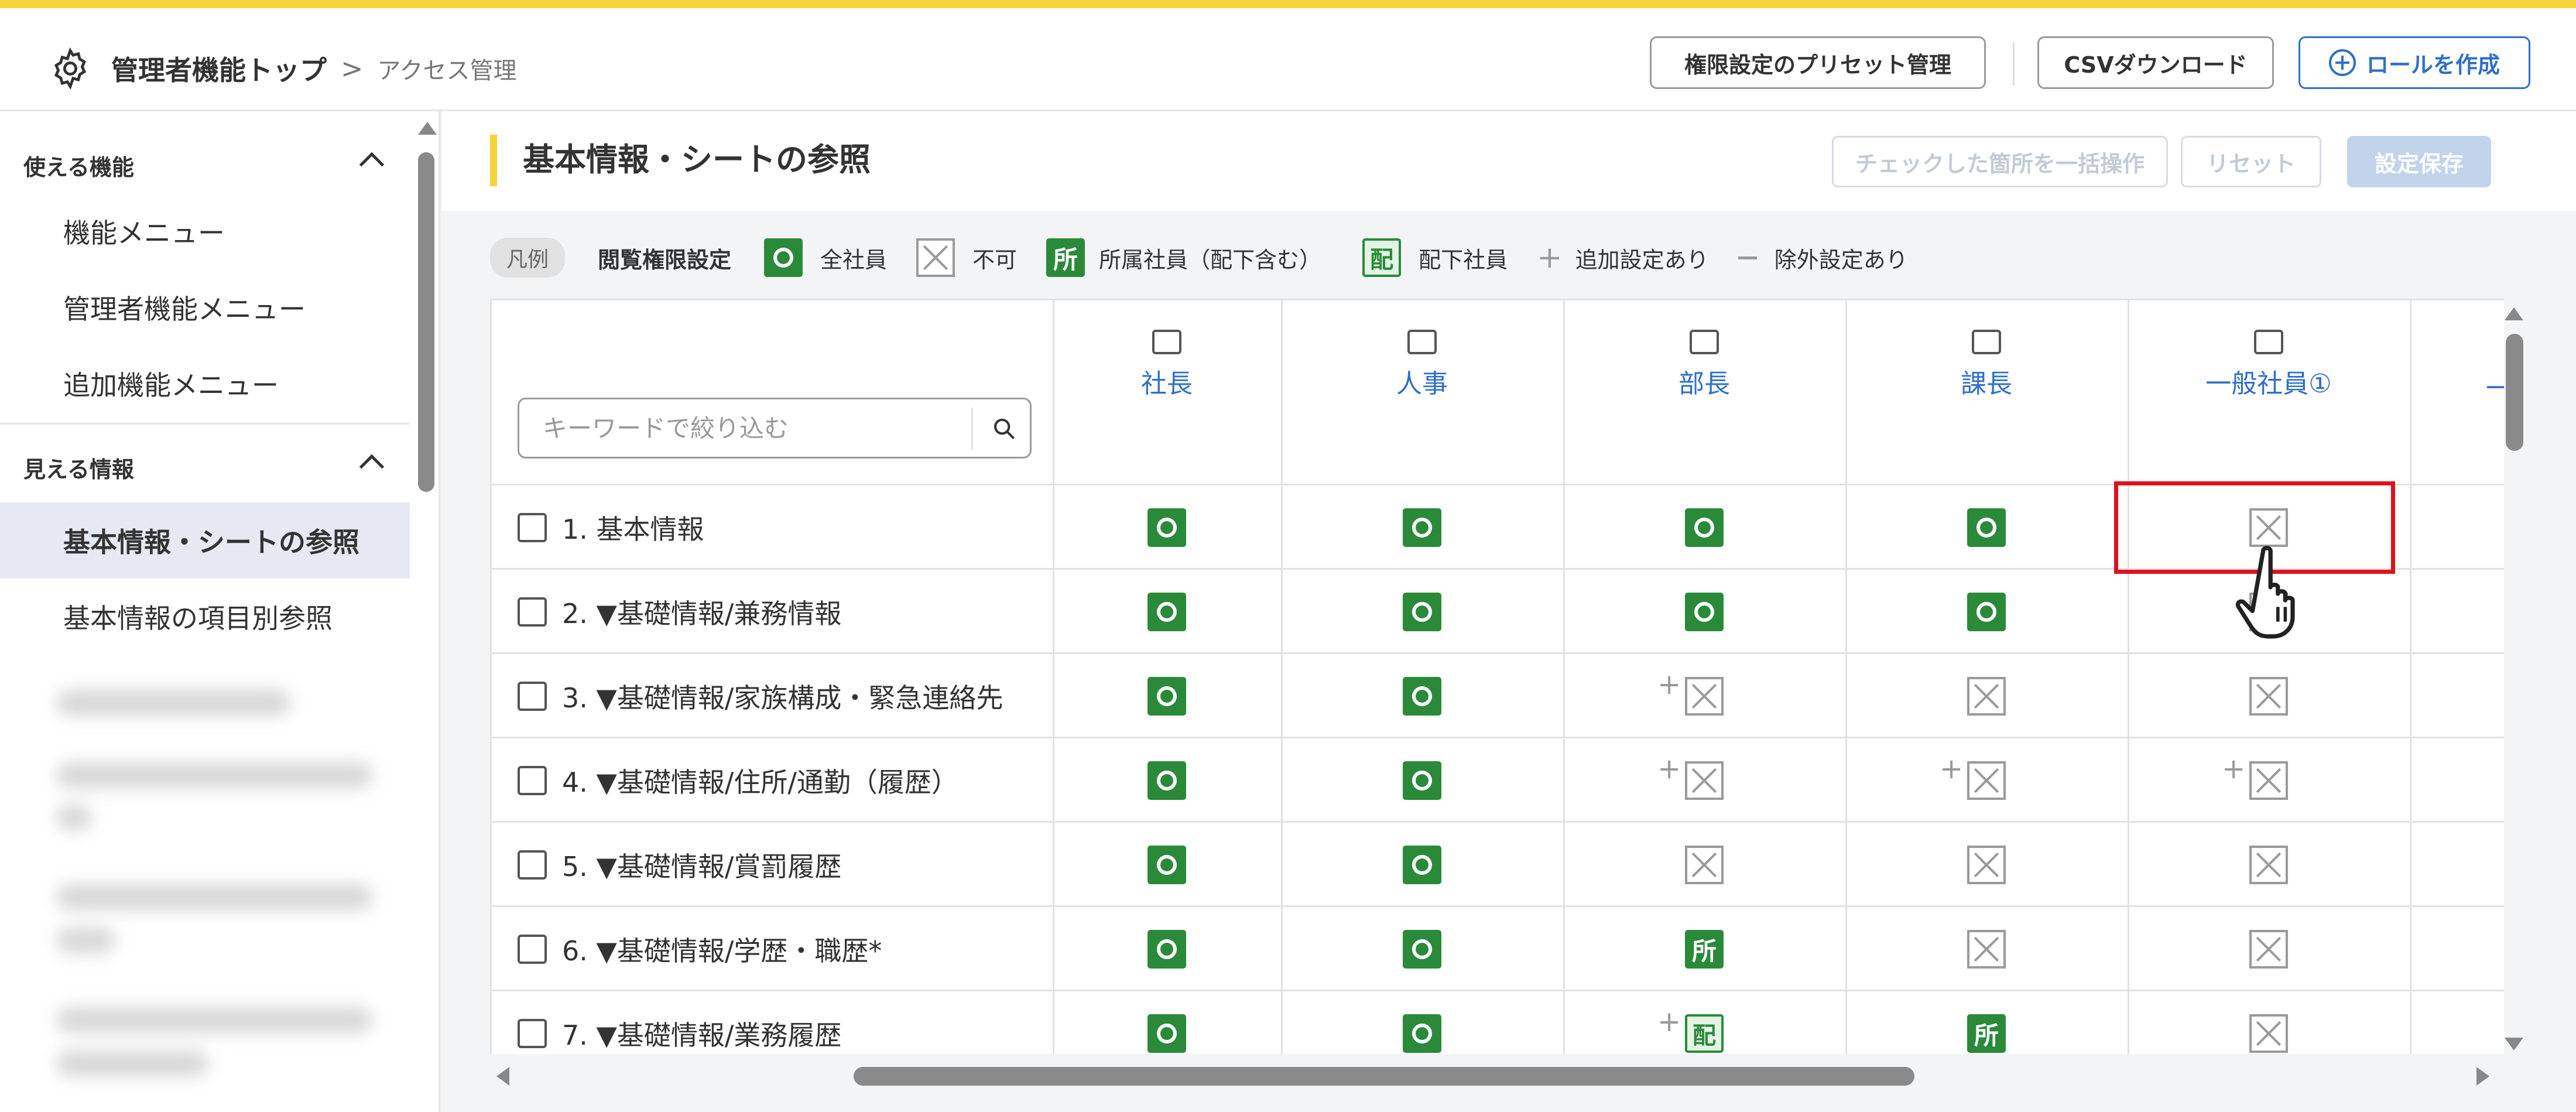 The width and height of the screenshot is (2576, 1112). Describe the element at coordinates (2419, 161) in the screenshot. I see `save-settings-button: 設定保存` at that location.